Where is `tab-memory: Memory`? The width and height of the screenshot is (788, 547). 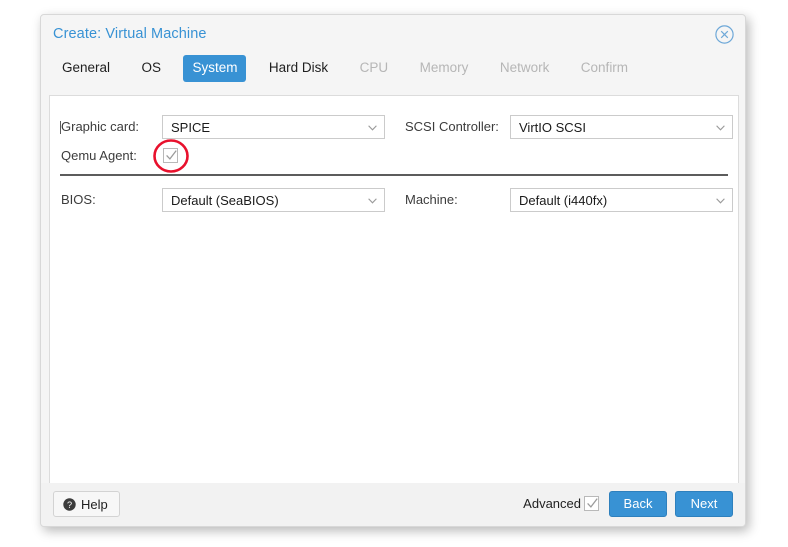
tab-memory: Memory is located at coordinates (444, 67).